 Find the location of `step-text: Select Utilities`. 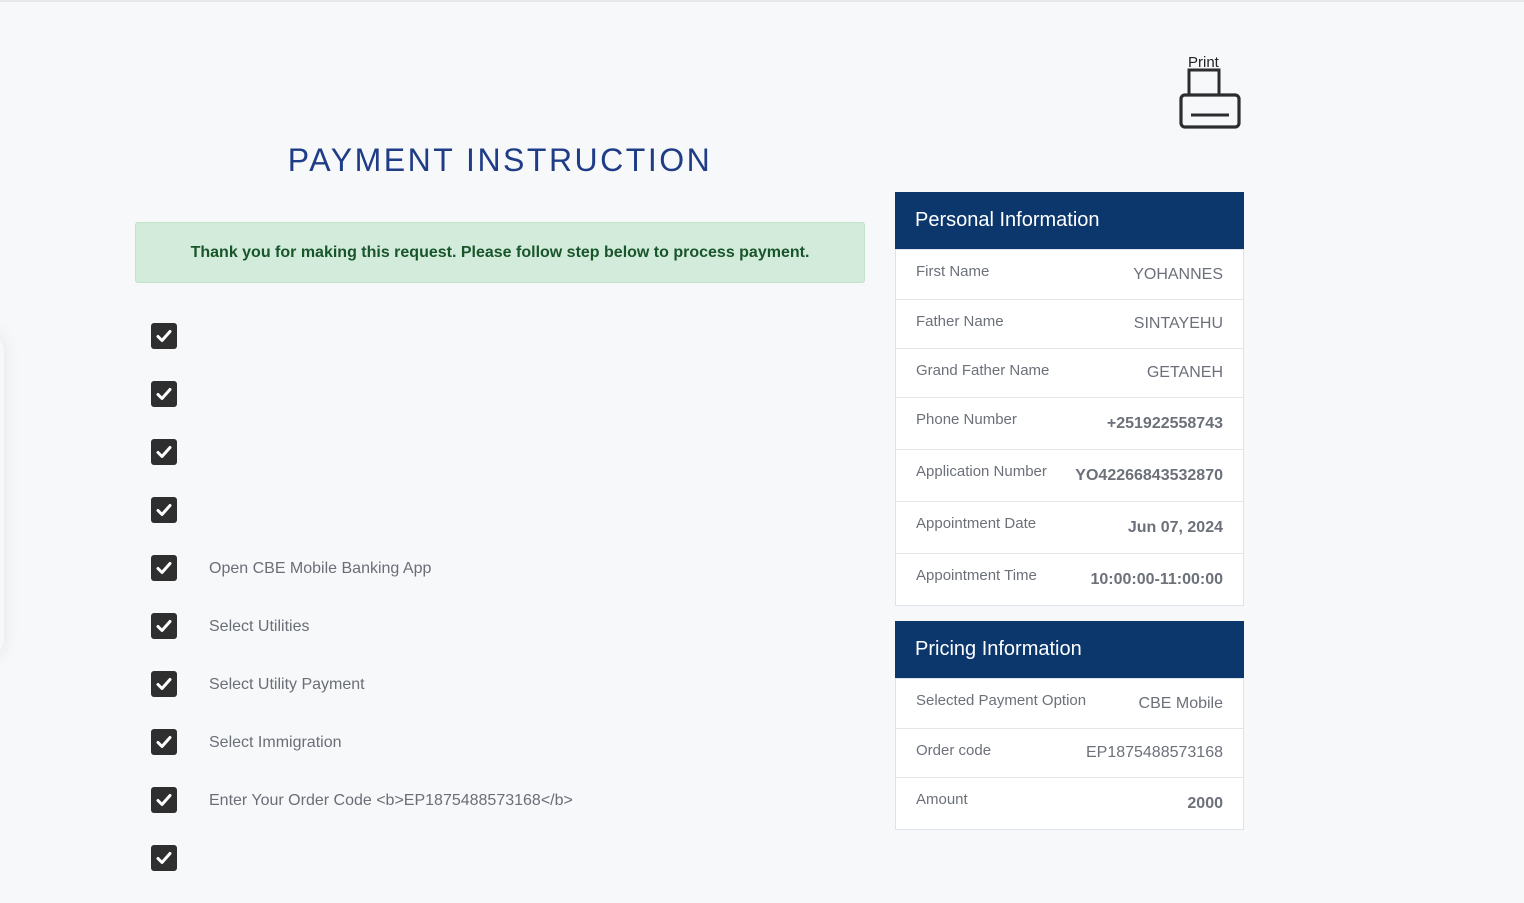

step-text: Select Utilities is located at coordinates (259, 626).